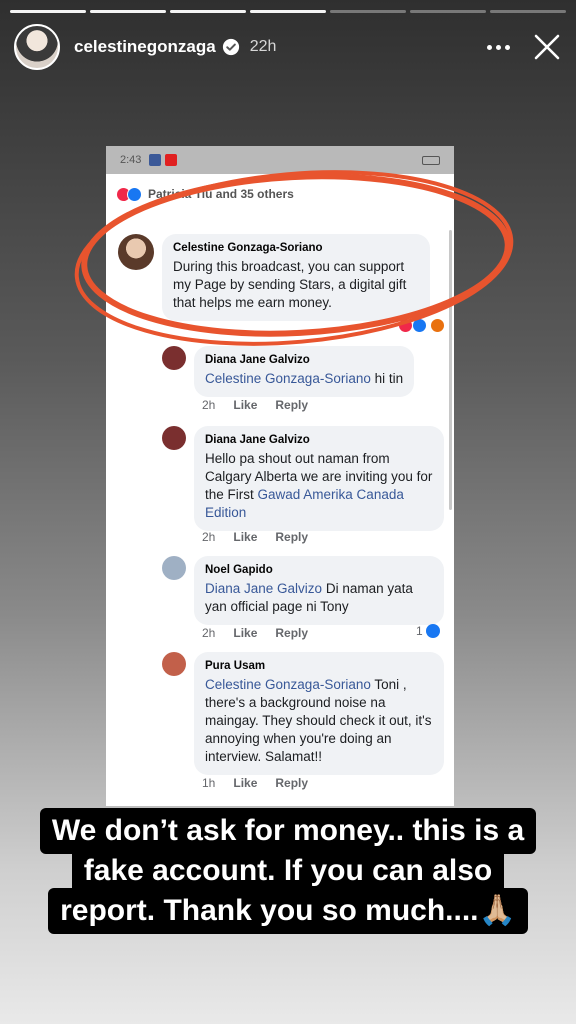 The width and height of the screenshot is (576, 1024). What do you see at coordinates (131, 160) in the screenshot?
I see `status-time: 2:43` at bounding box center [131, 160].